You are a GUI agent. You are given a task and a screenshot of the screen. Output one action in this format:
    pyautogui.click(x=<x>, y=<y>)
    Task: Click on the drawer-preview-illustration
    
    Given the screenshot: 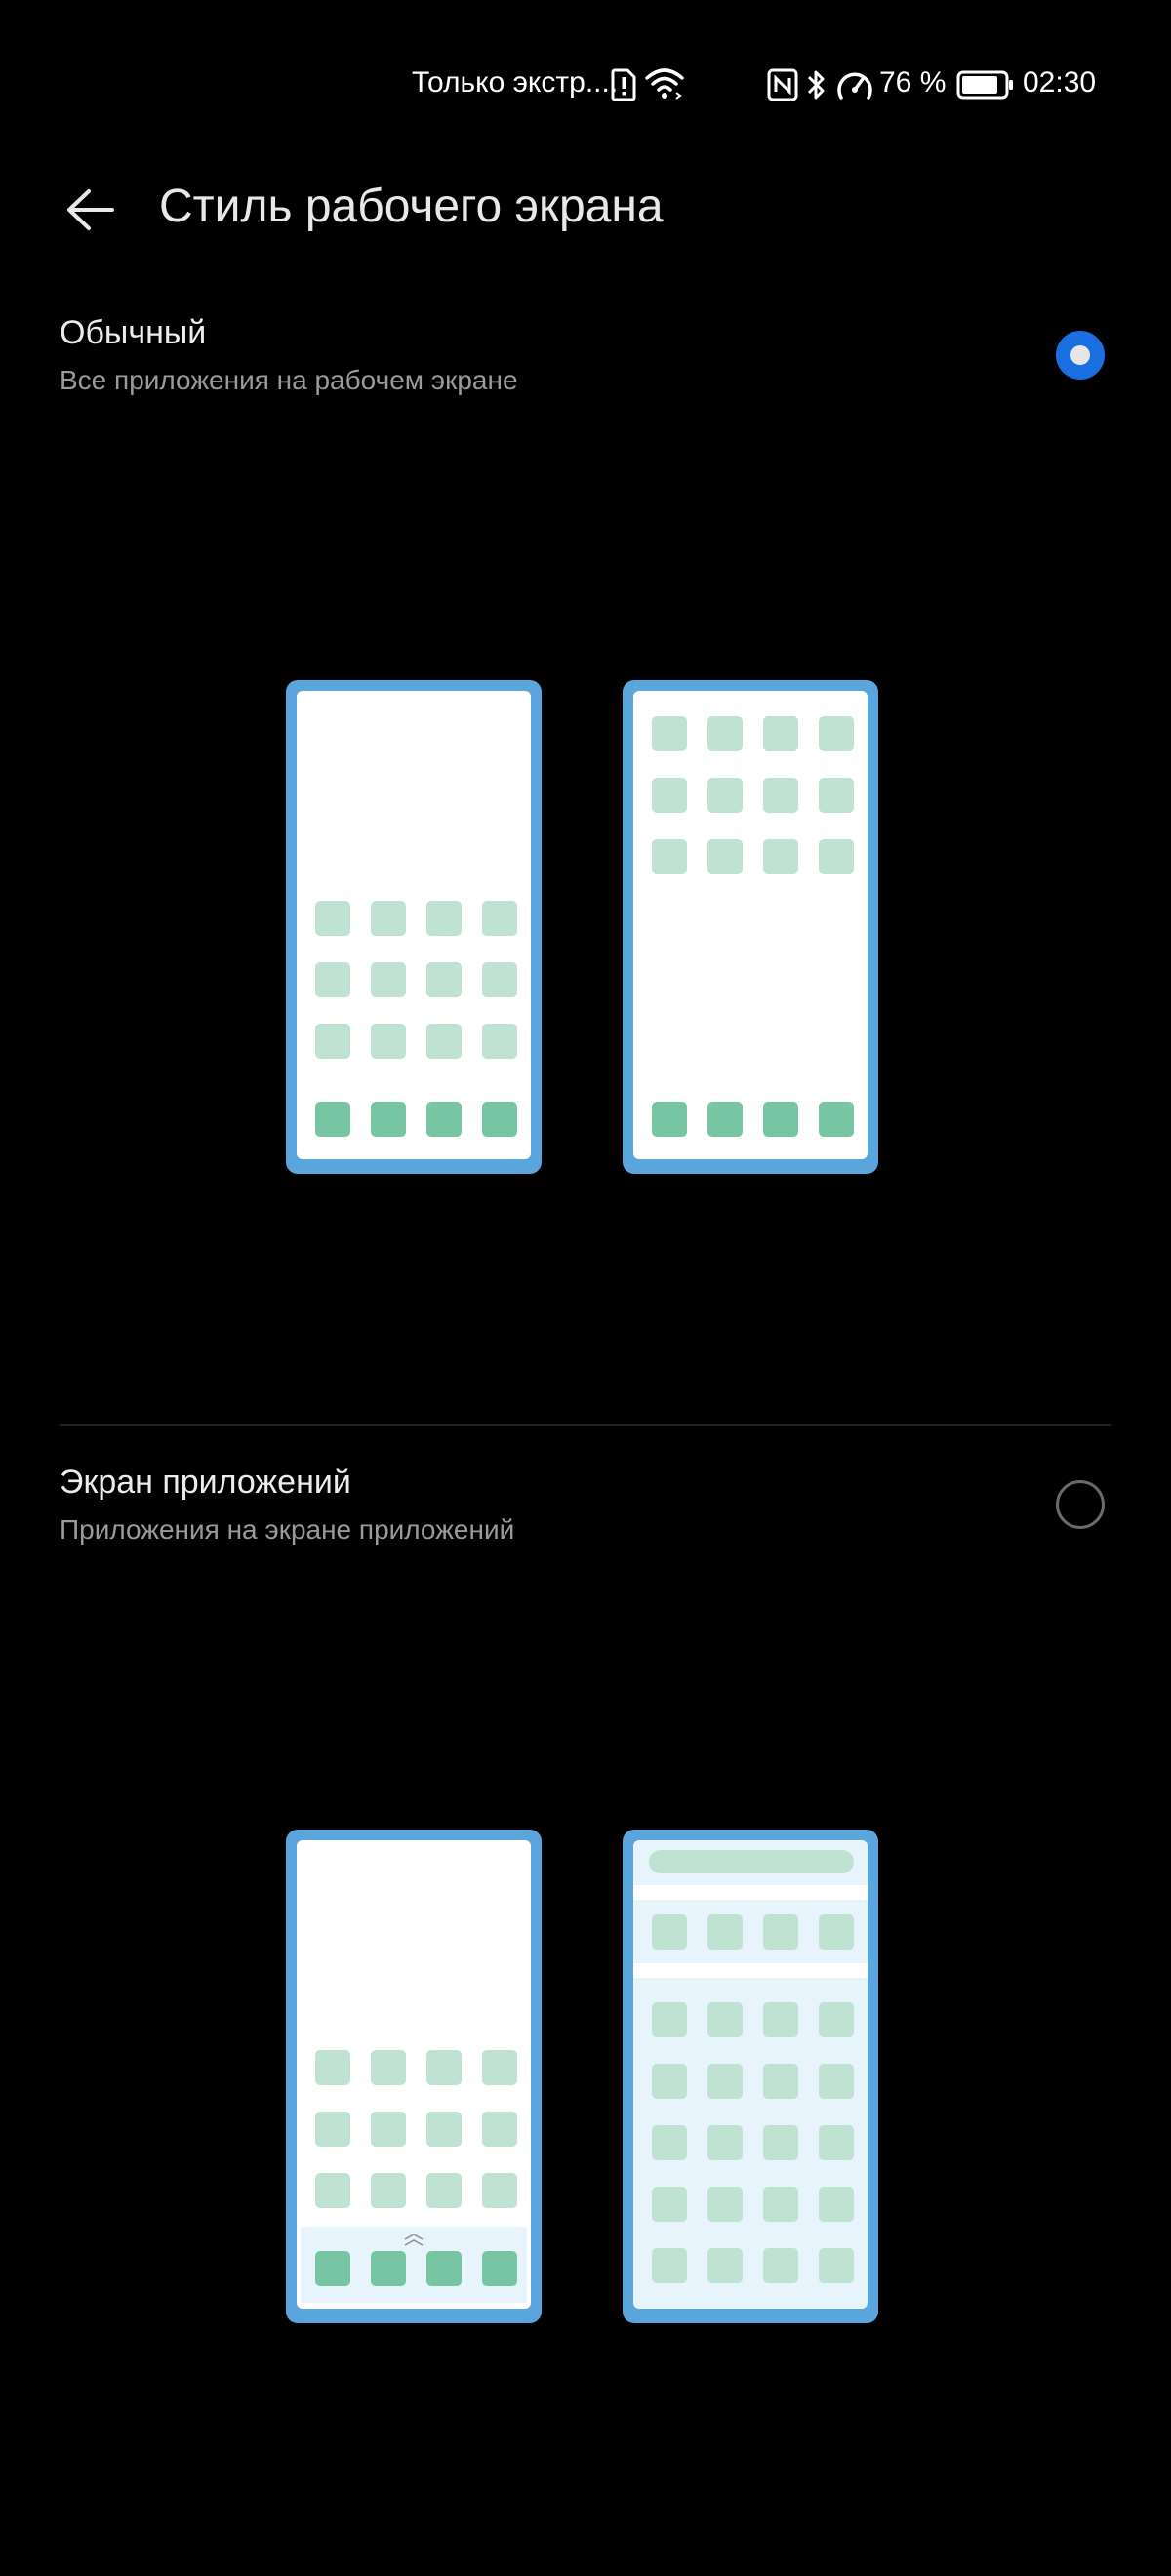 What is the action you would take?
    pyautogui.click(x=582, y=2076)
    